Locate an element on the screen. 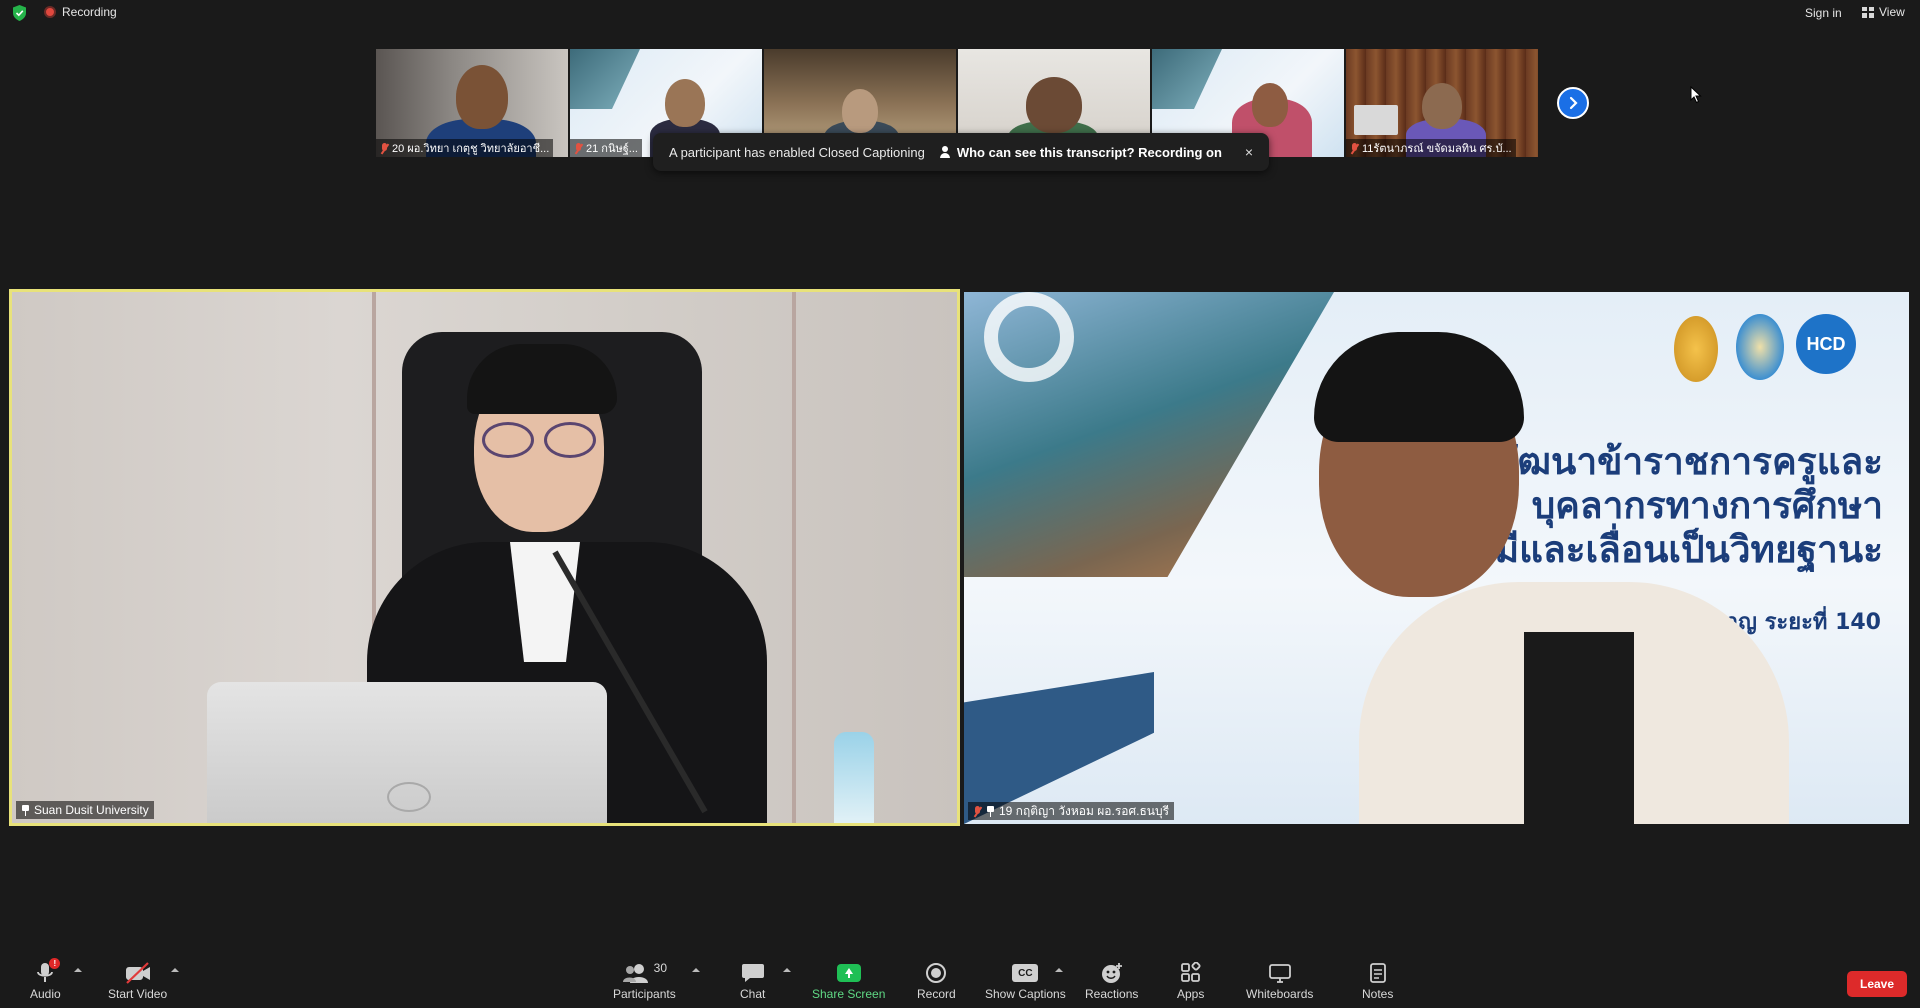 This screenshot has height=1008, width=1920. share-screen-icon is located at coordinates (848, 973).